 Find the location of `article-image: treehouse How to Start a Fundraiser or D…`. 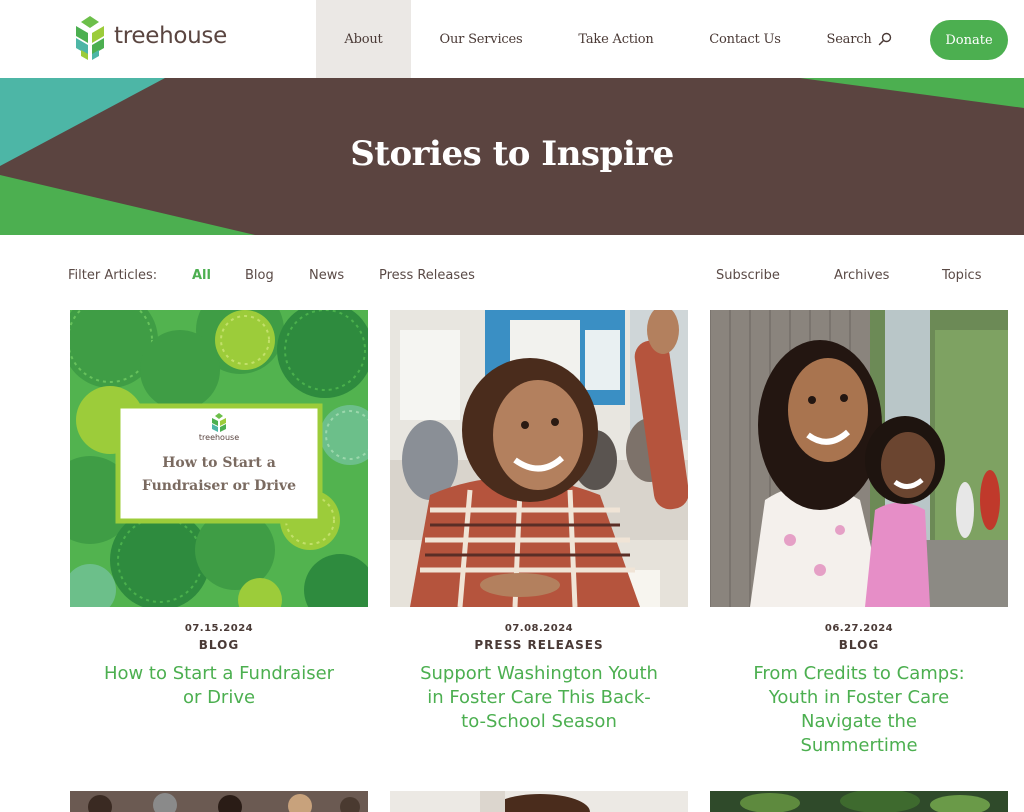

article-image: treehouse How to Start a Fundraiser or D… is located at coordinates (219, 458).